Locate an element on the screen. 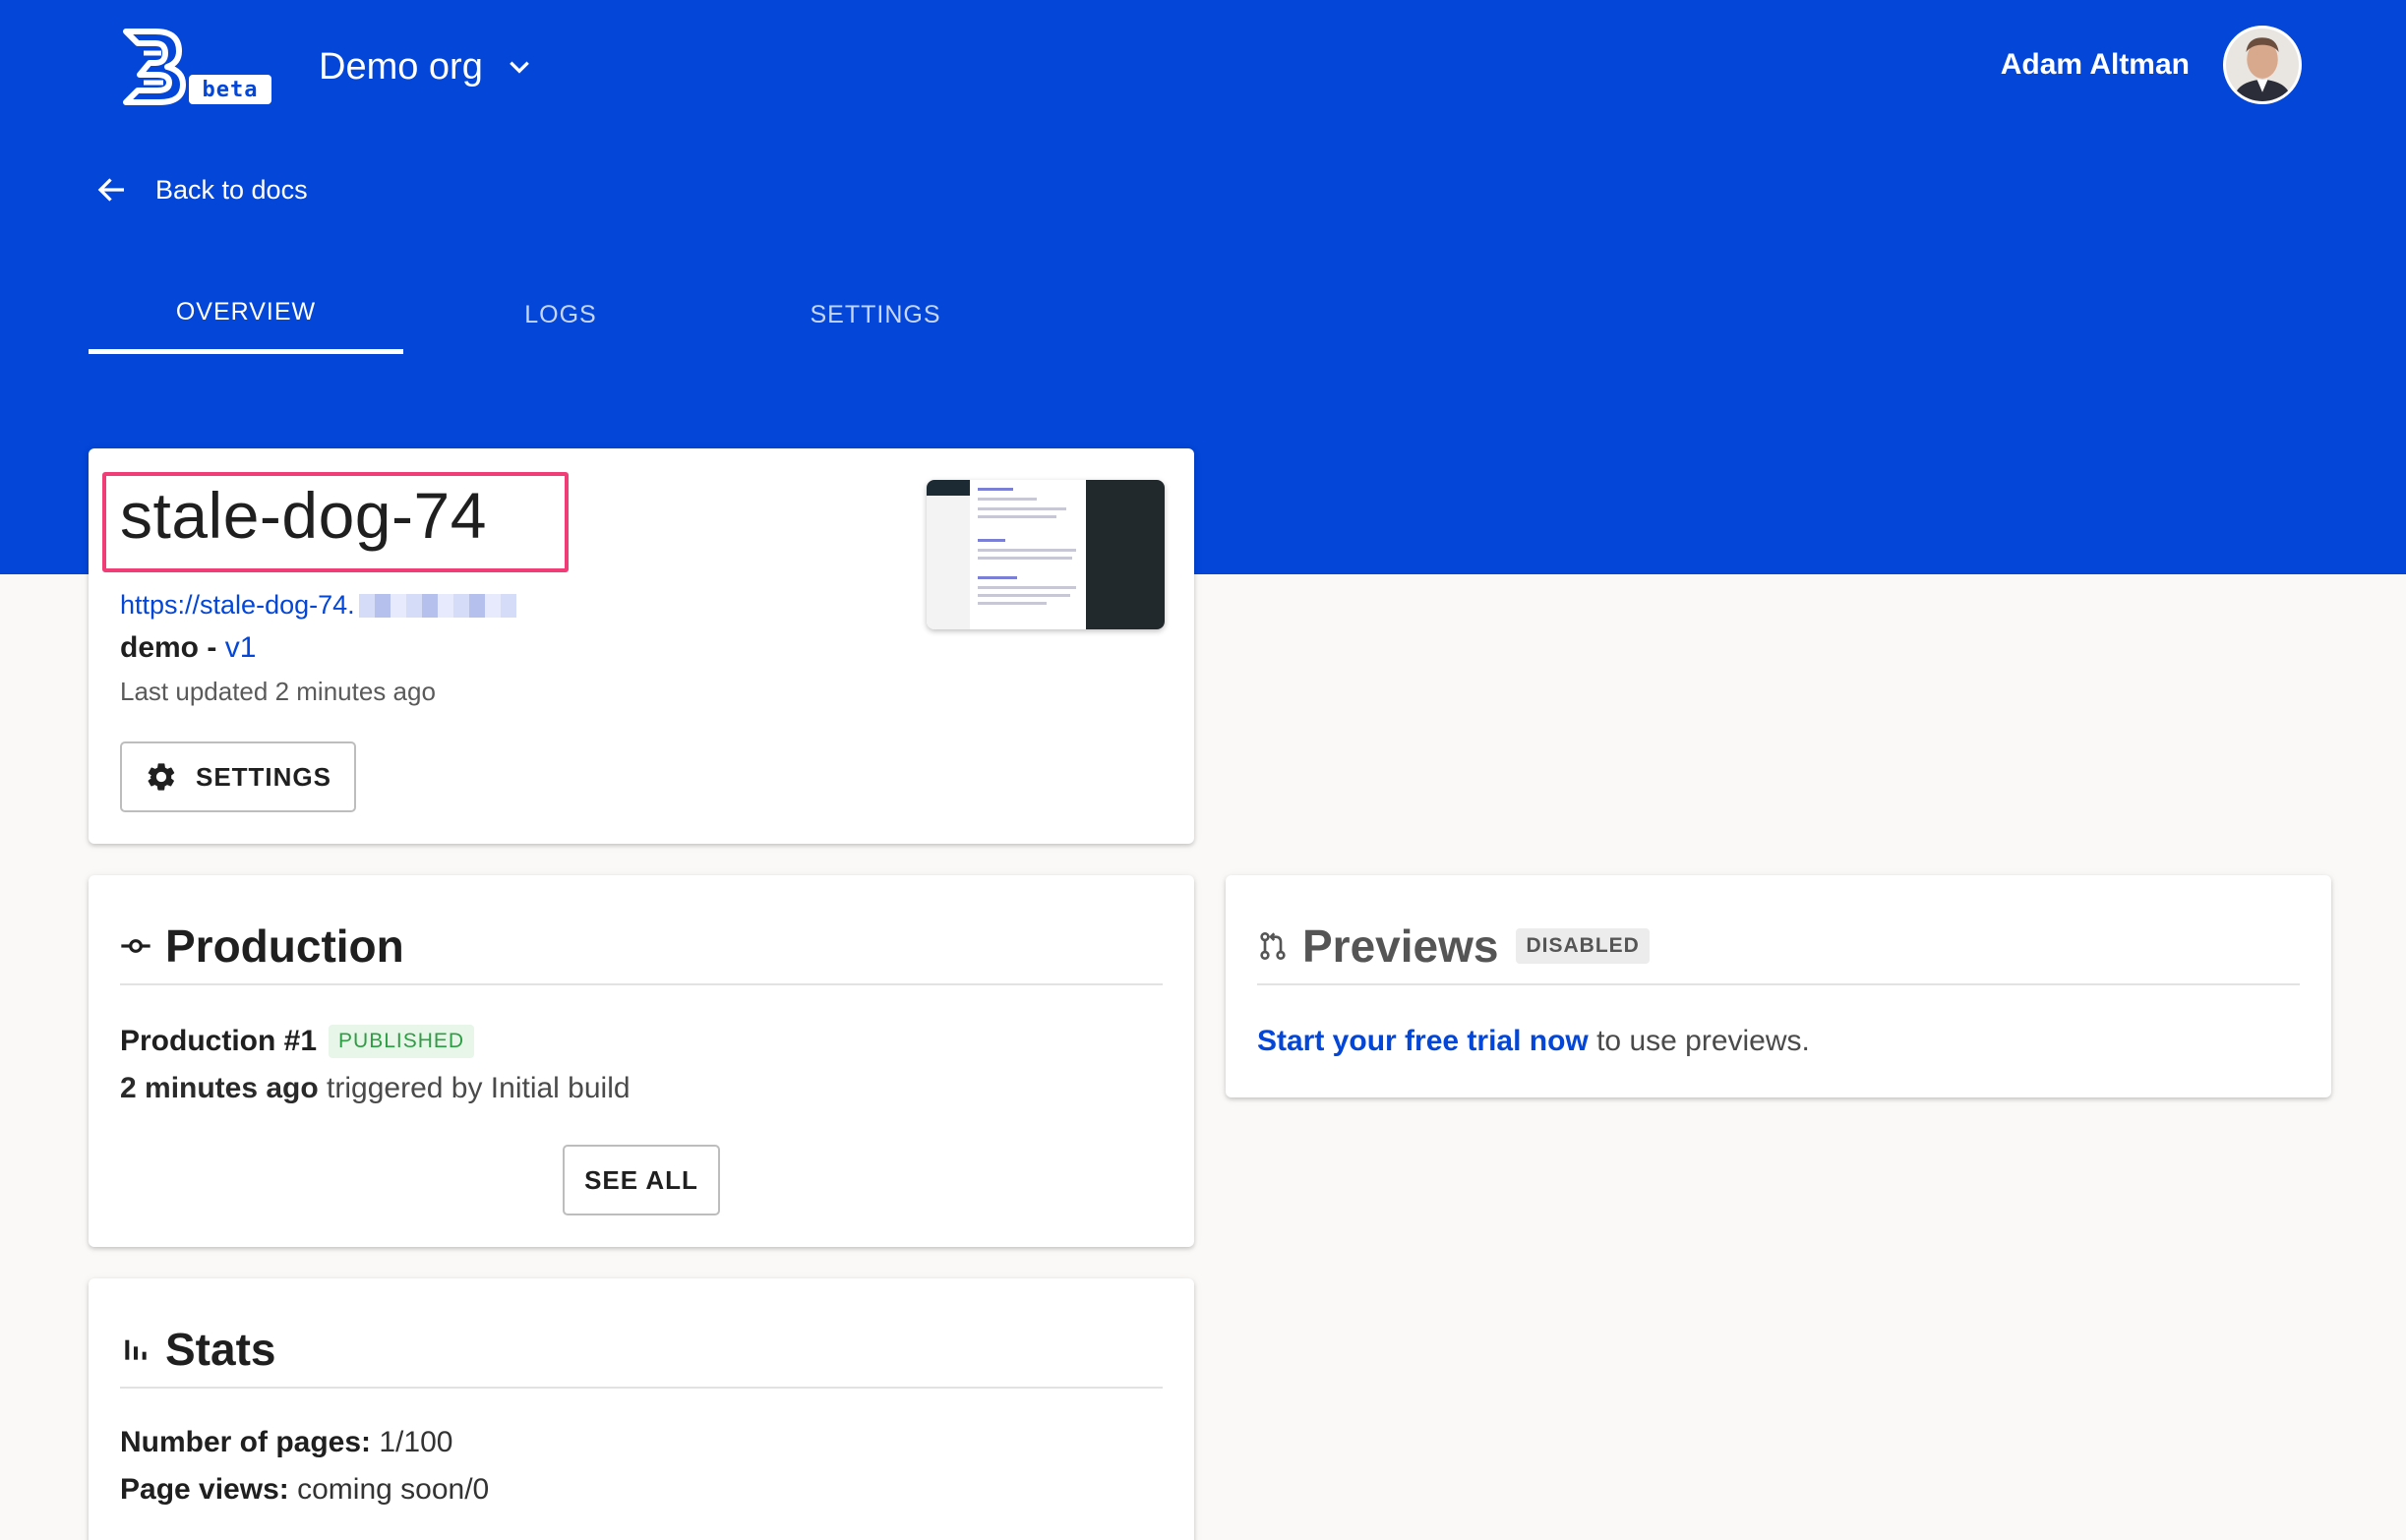  previews-message-rest: to use previews. is located at coordinates (1699, 1041).